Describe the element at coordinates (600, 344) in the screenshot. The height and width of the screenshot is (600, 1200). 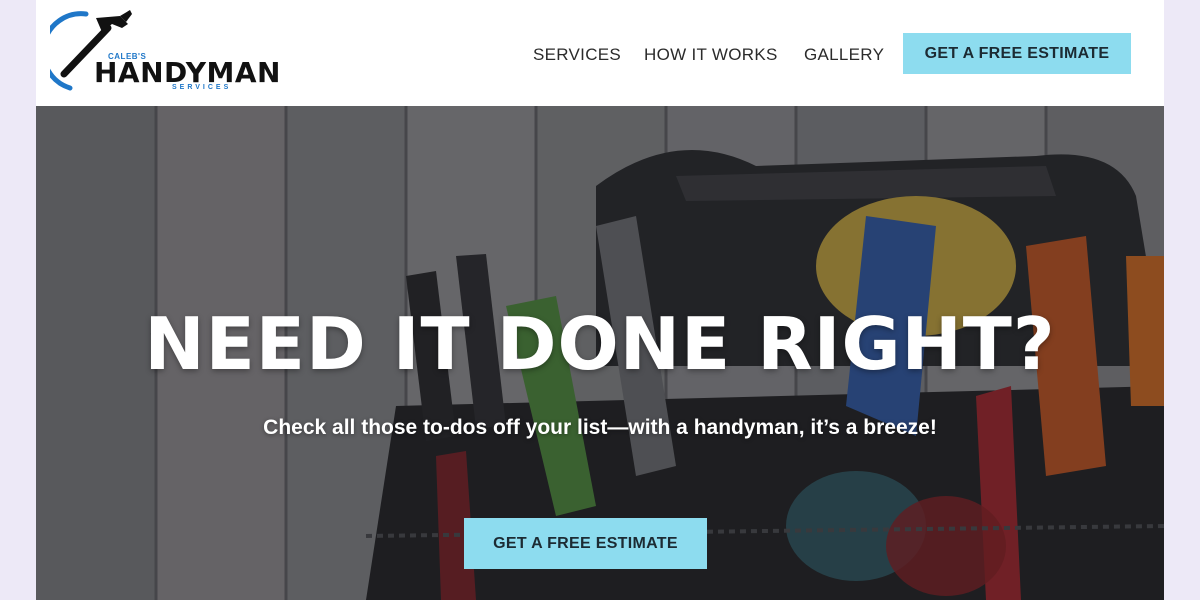
I see `hero-title: NEED IT DONE RIGHT?` at that location.